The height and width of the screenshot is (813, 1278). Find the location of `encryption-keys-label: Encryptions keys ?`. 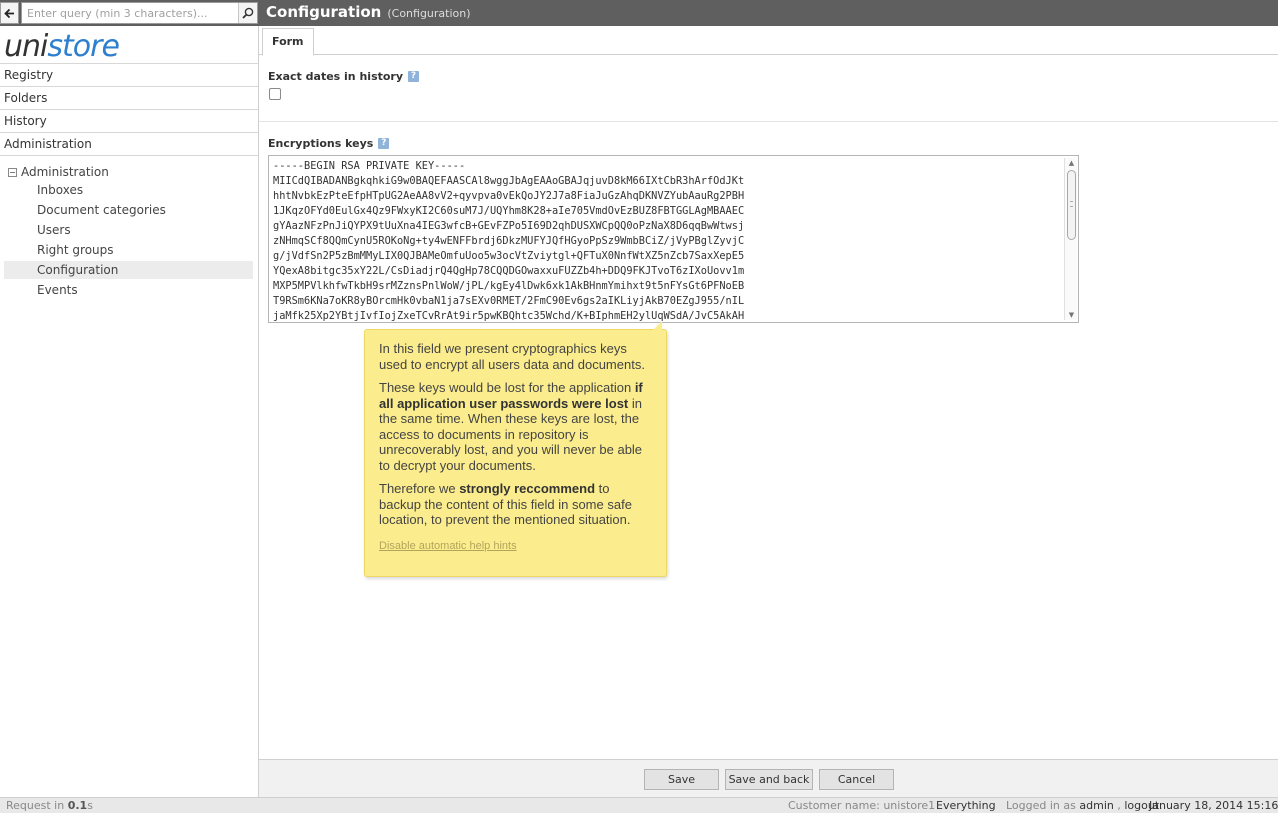

encryption-keys-label: Encryptions keys ? is located at coordinates (329, 143).